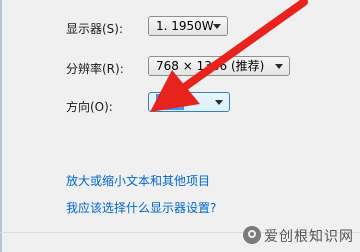 The image size is (360, 252). I want to click on resolution-label: 分辨率(R):, so click(95, 69).